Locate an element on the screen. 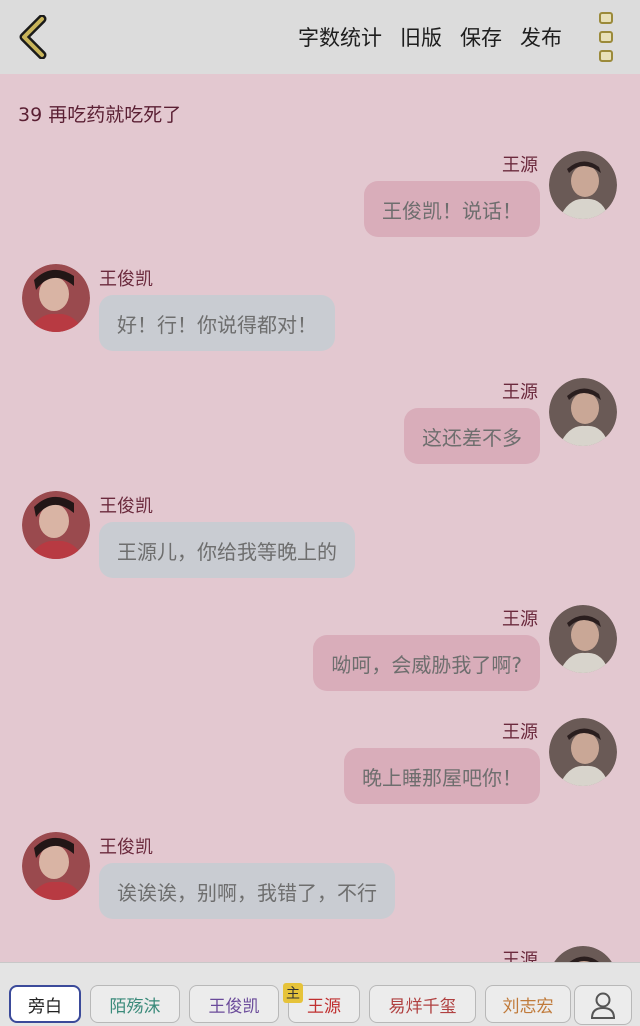 The height and width of the screenshot is (1026, 640). top-bar: 字数统计 旧版 保存 发布 is located at coordinates (320, 37).